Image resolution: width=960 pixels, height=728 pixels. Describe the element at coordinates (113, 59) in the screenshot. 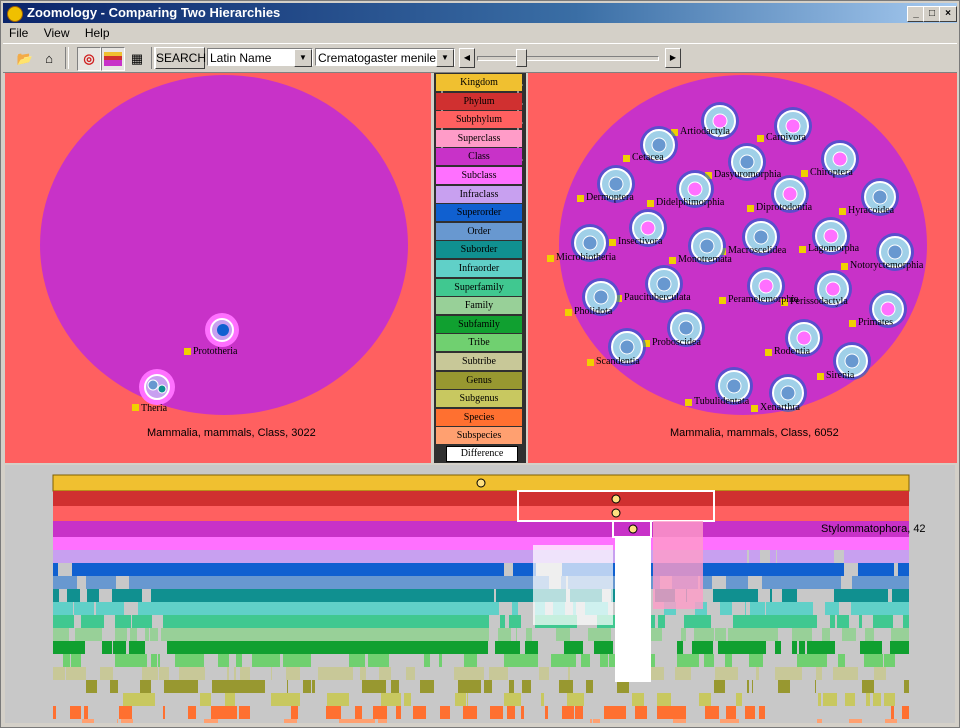

I see `color-bars-icon` at that location.